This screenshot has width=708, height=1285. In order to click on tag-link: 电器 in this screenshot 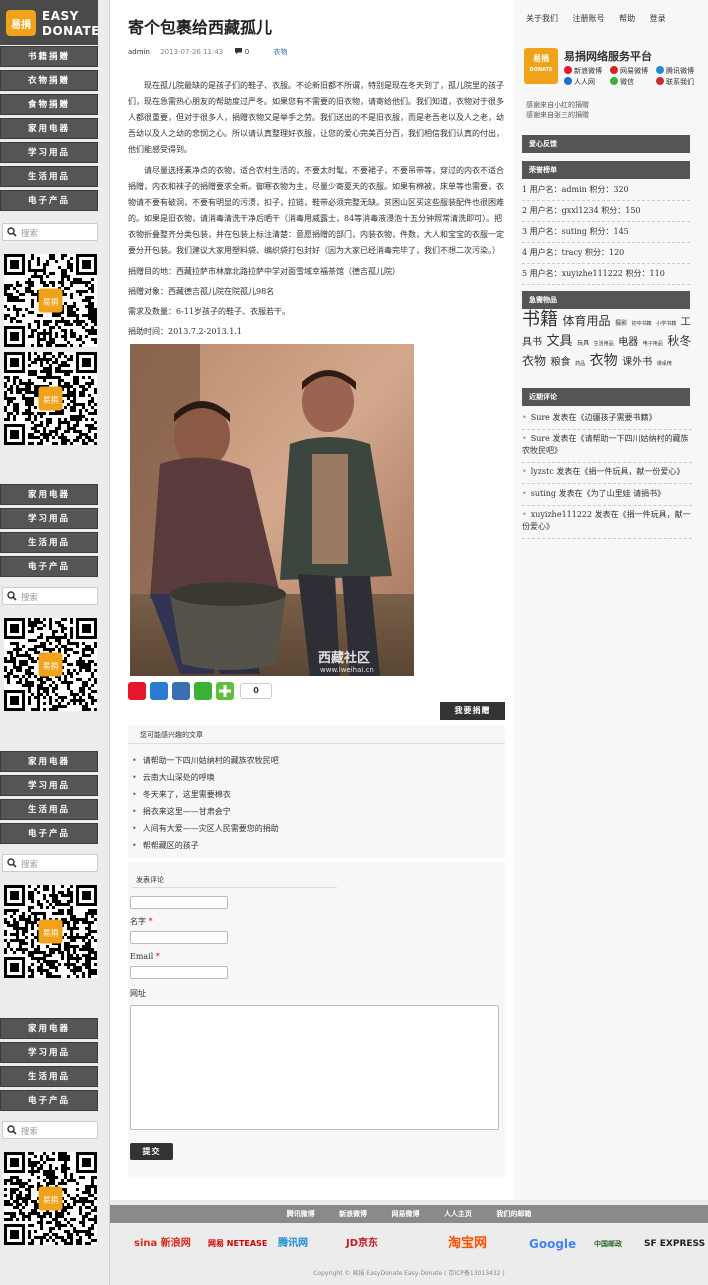, I will do `click(628, 342)`.